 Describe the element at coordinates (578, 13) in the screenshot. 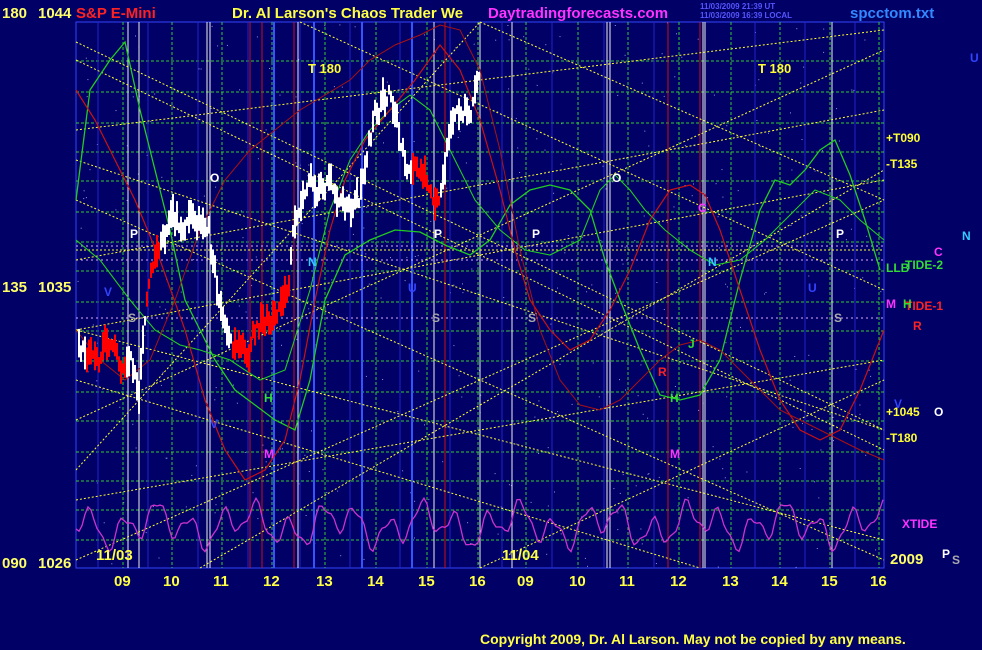

I see `website-label: Daytradingforecasts.com` at that location.